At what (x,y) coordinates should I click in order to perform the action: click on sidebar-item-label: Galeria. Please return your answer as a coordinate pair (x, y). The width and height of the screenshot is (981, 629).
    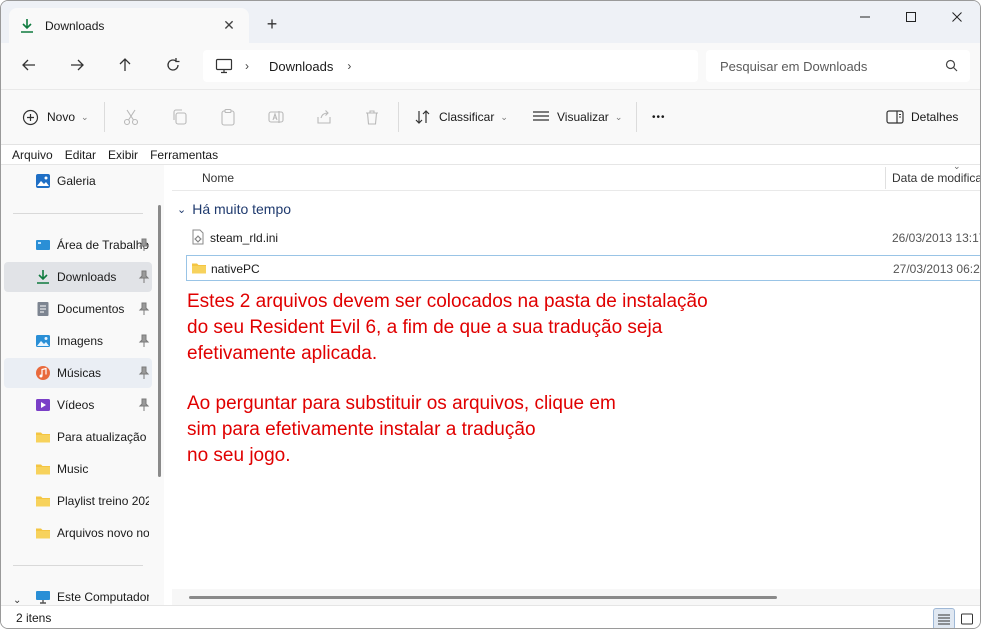
    Looking at the image, I should click on (76, 181).